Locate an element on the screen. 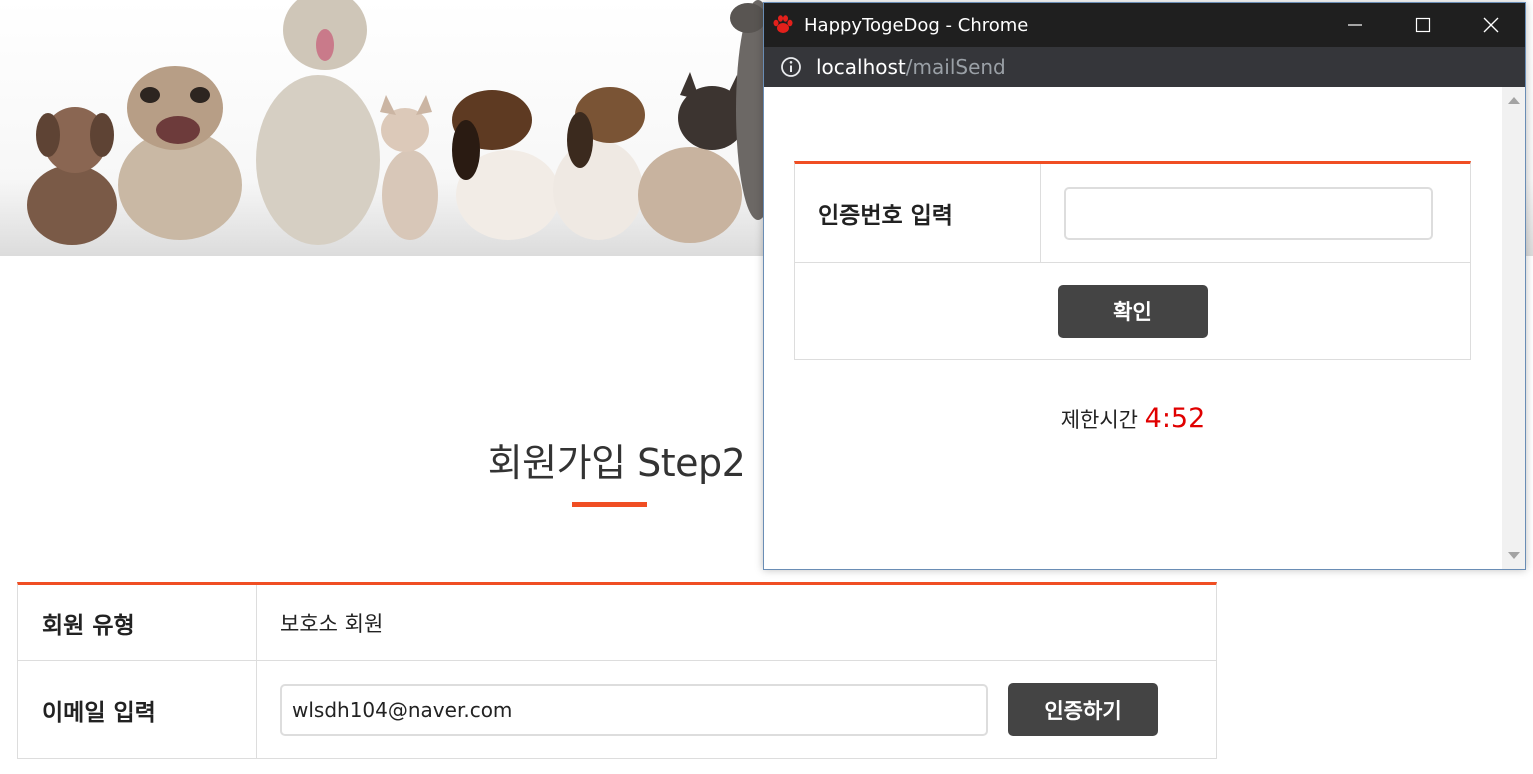 The image size is (1533, 774). address-bar: localhost/mailSend is located at coordinates (1144, 67).